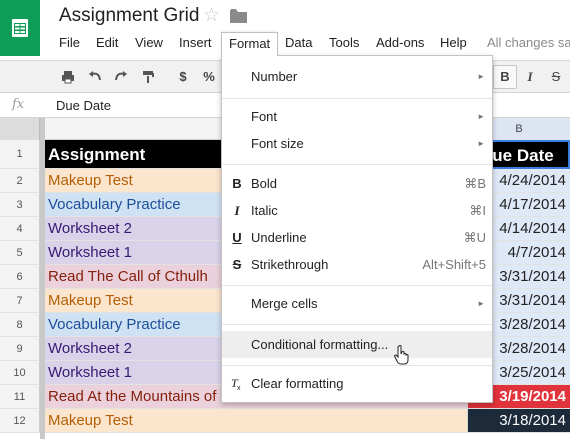  Describe the element at coordinates (264, 116) in the screenshot. I see `menu-item-label: Font` at that location.